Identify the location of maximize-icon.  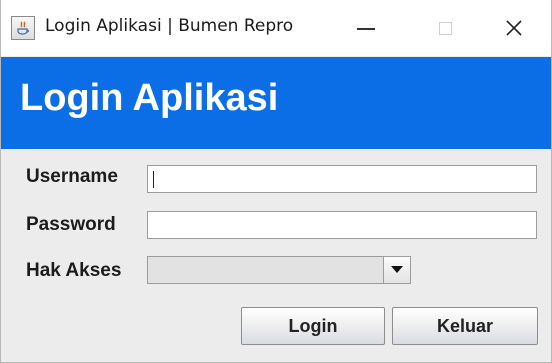
(445, 28).